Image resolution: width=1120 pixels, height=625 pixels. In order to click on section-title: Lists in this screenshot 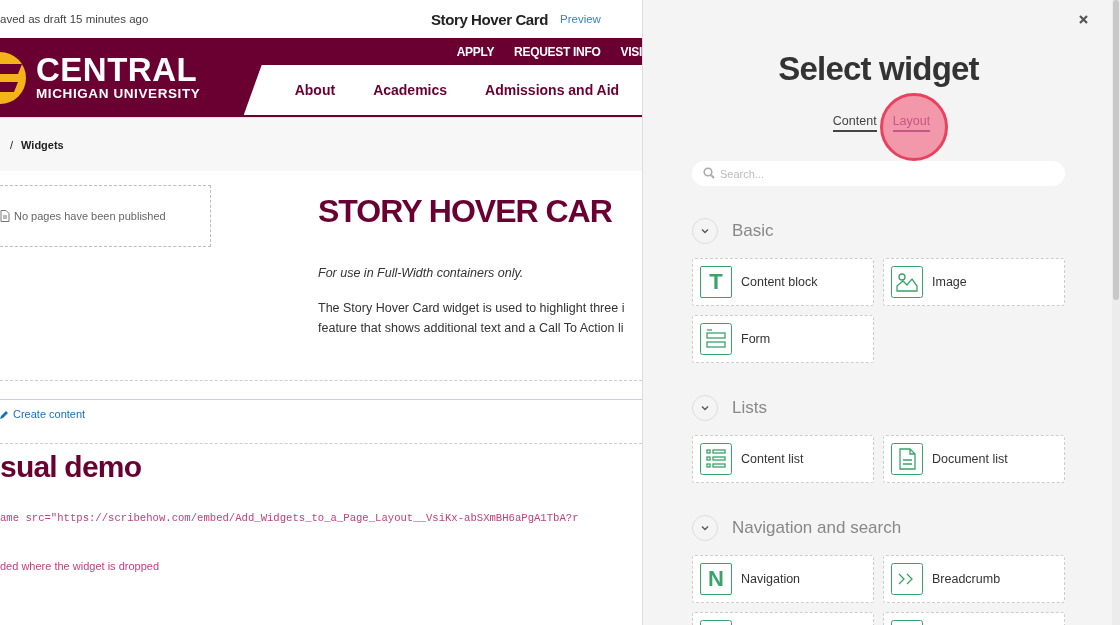, I will do `click(749, 407)`.